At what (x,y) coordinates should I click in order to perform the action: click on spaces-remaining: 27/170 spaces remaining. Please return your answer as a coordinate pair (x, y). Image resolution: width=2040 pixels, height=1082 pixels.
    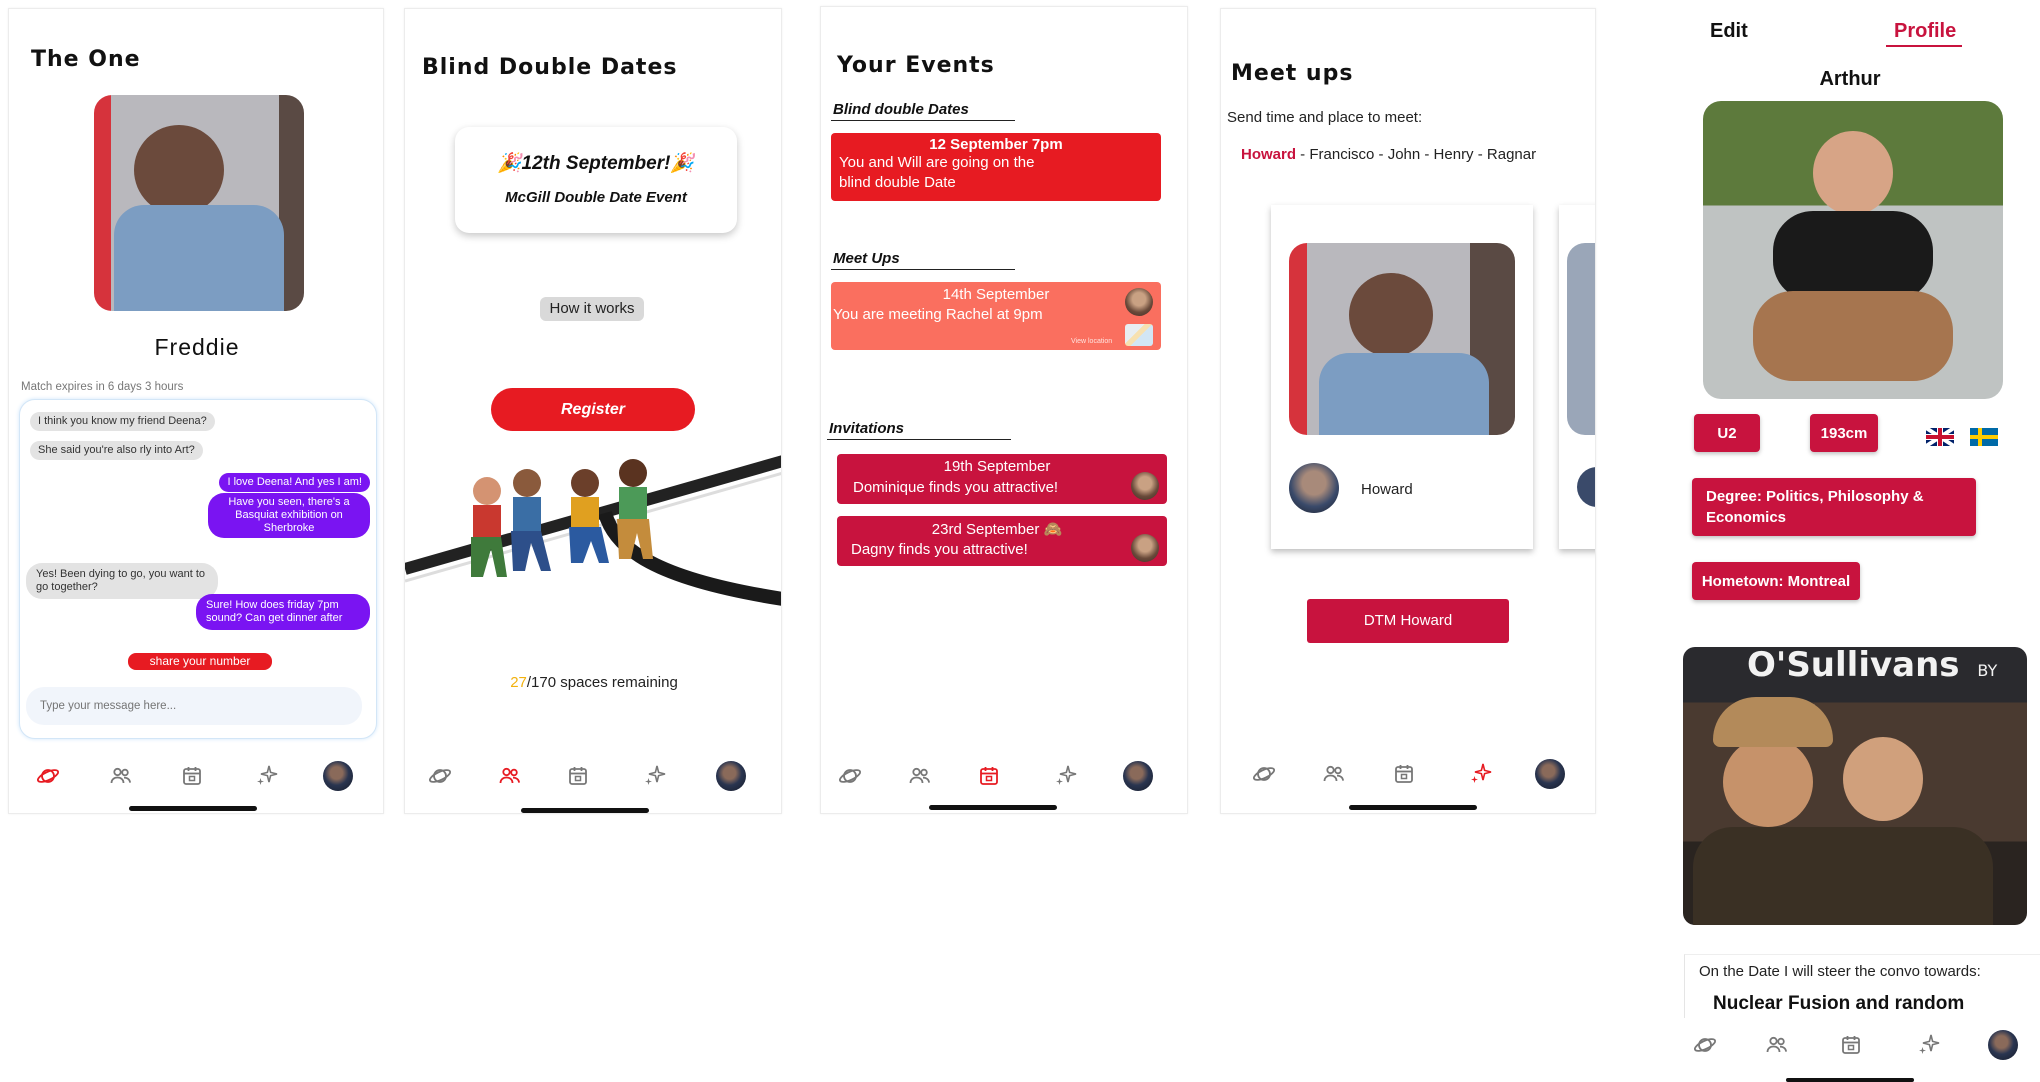
    Looking at the image, I should click on (593, 682).